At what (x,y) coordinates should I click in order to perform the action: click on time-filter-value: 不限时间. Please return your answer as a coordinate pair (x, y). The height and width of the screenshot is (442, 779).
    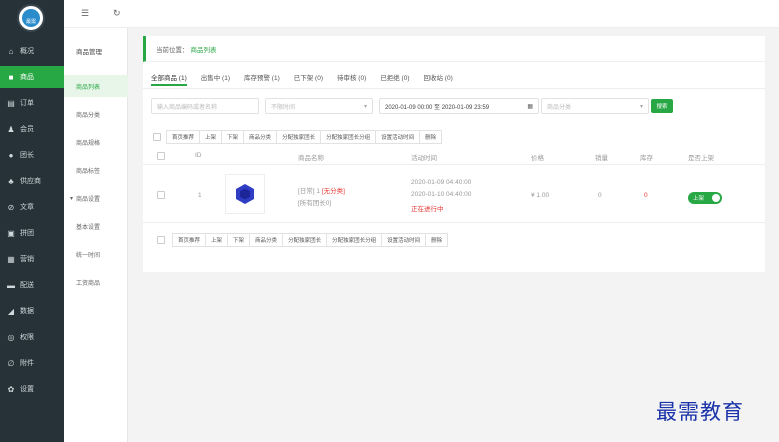
    Looking at the image, I should click on (283, 107).